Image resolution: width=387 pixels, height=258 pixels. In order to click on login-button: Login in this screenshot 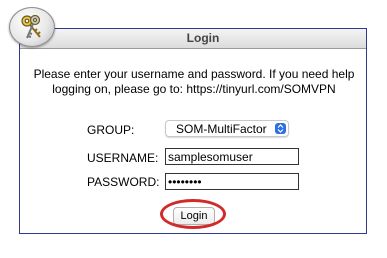, I will do `click(194, 216)`.